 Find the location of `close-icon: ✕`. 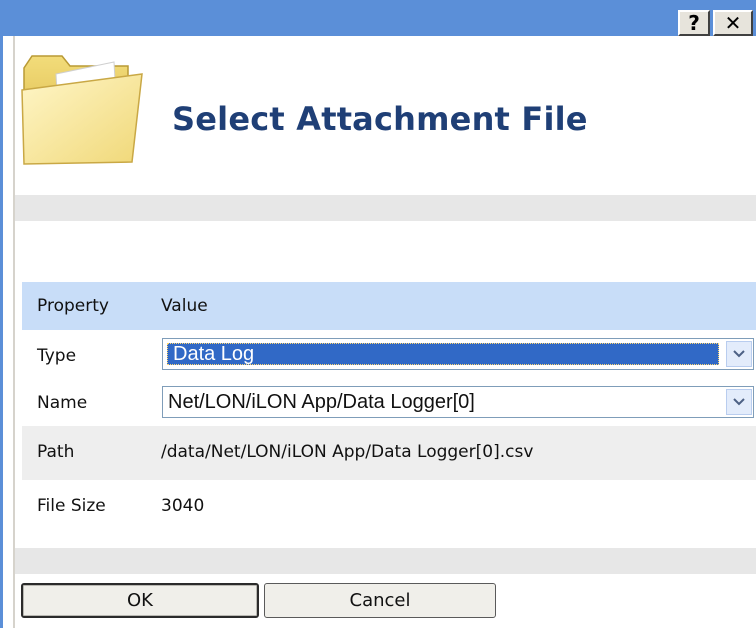

close-icon: ✕ is located at coordinates (733, 23).